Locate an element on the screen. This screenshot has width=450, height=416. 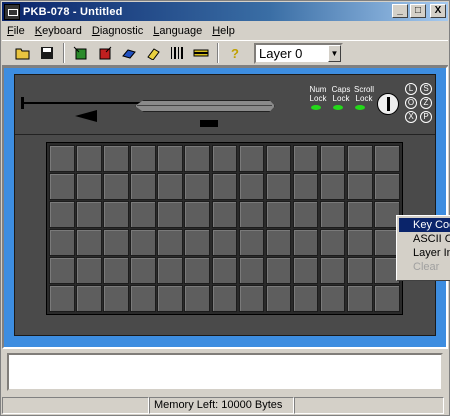
app-icon is located at coordinates (12, 11).